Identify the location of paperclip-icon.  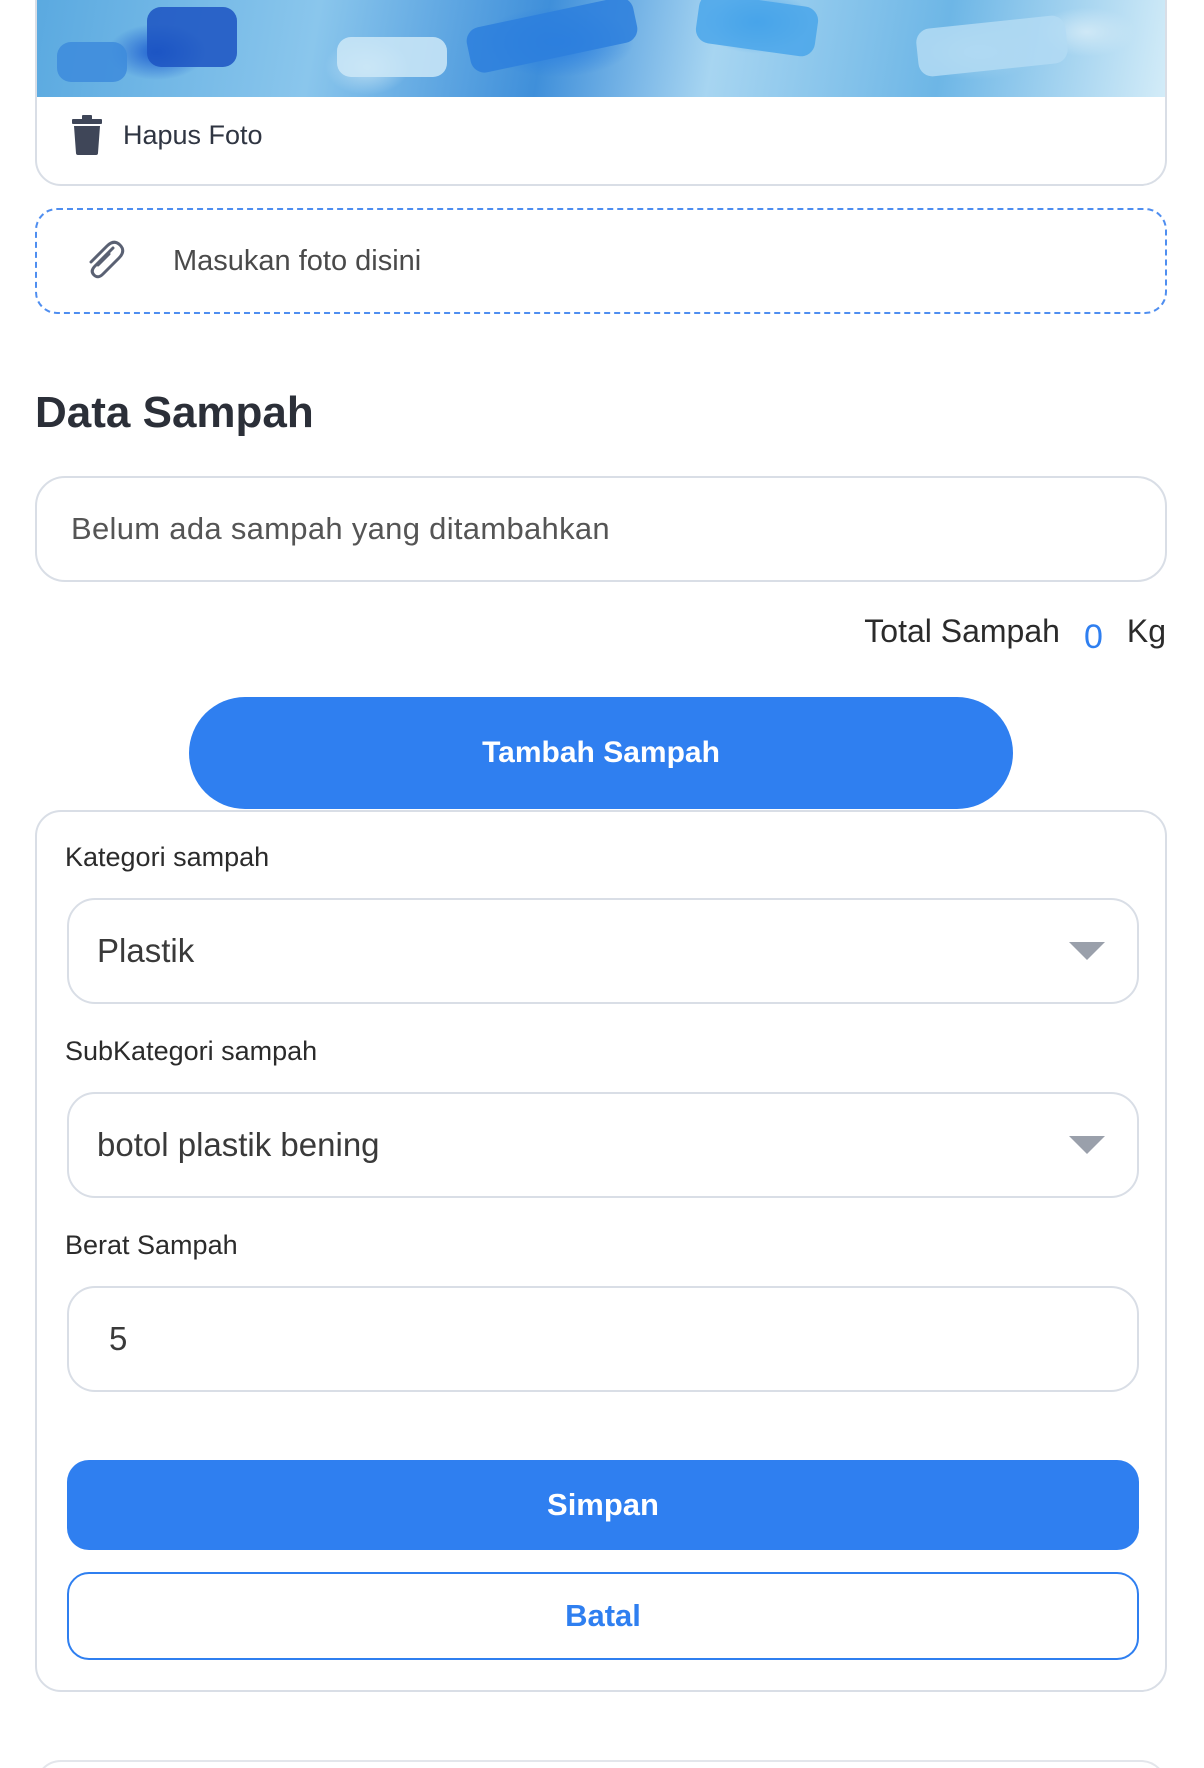
(107, 259).